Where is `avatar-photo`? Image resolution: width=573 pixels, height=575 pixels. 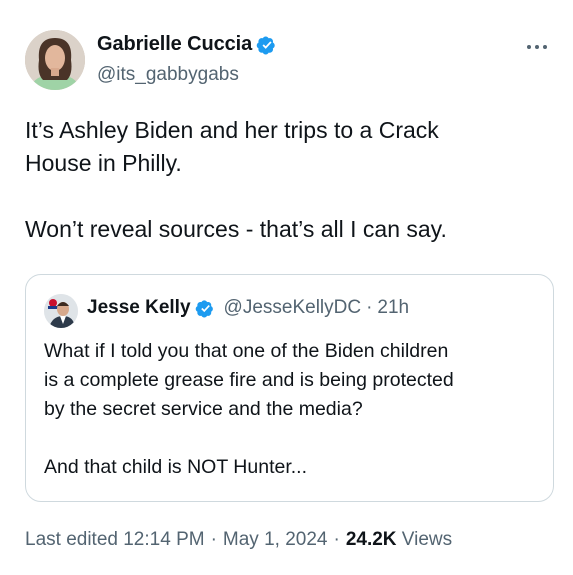 avatar-photo is located at coordinates (55, 60).